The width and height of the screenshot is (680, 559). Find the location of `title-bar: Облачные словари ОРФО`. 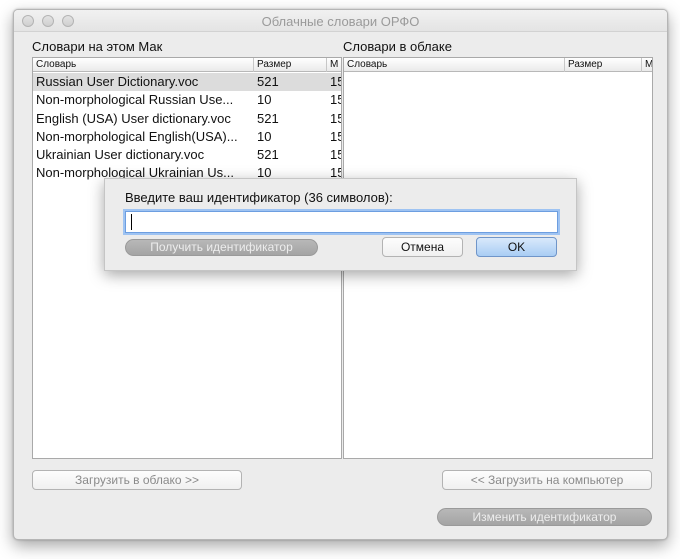

title-bar: Облачные словари ОРФО is located at coordinates (340, 21).